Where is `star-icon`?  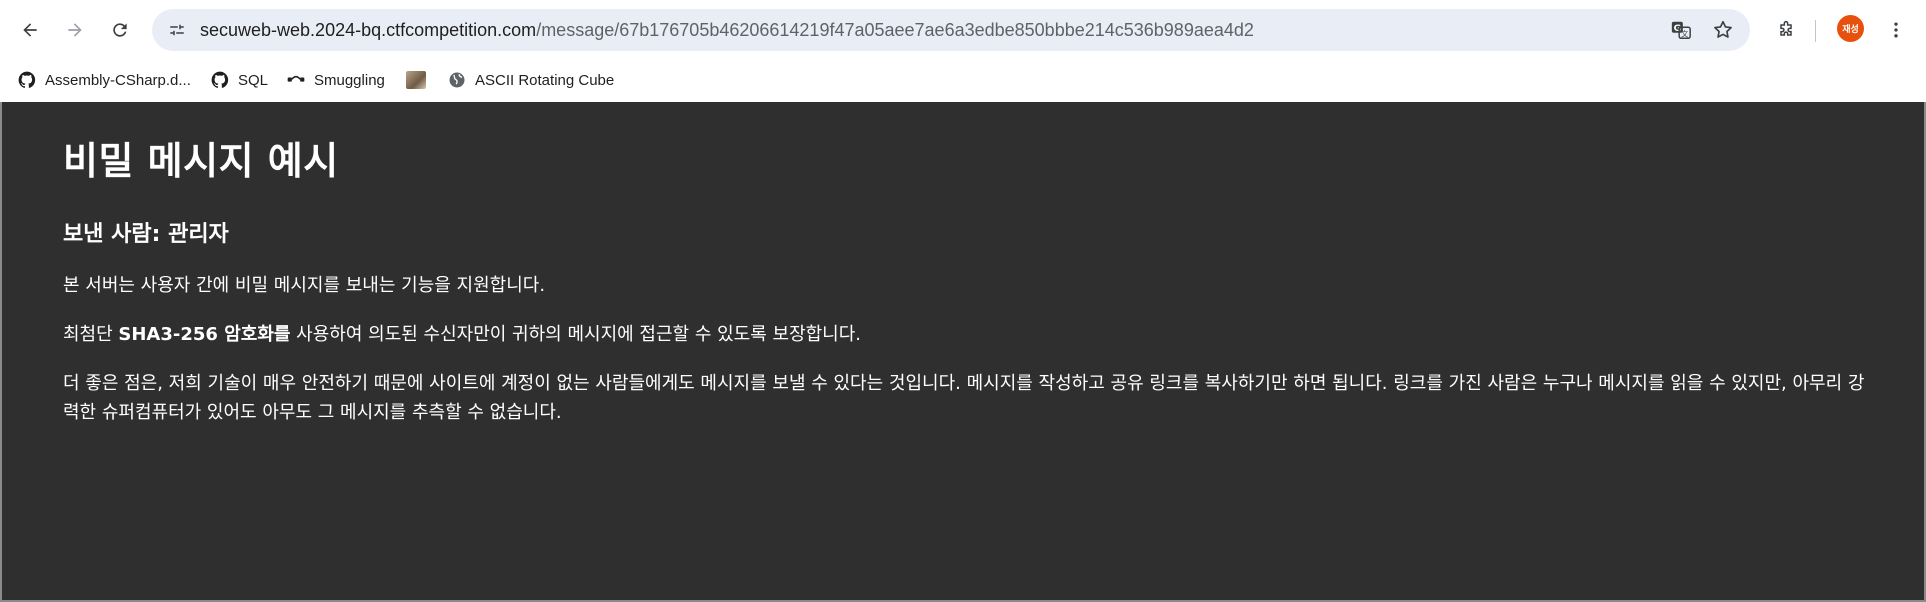
star-icon is located at coordinates (1723, 29).